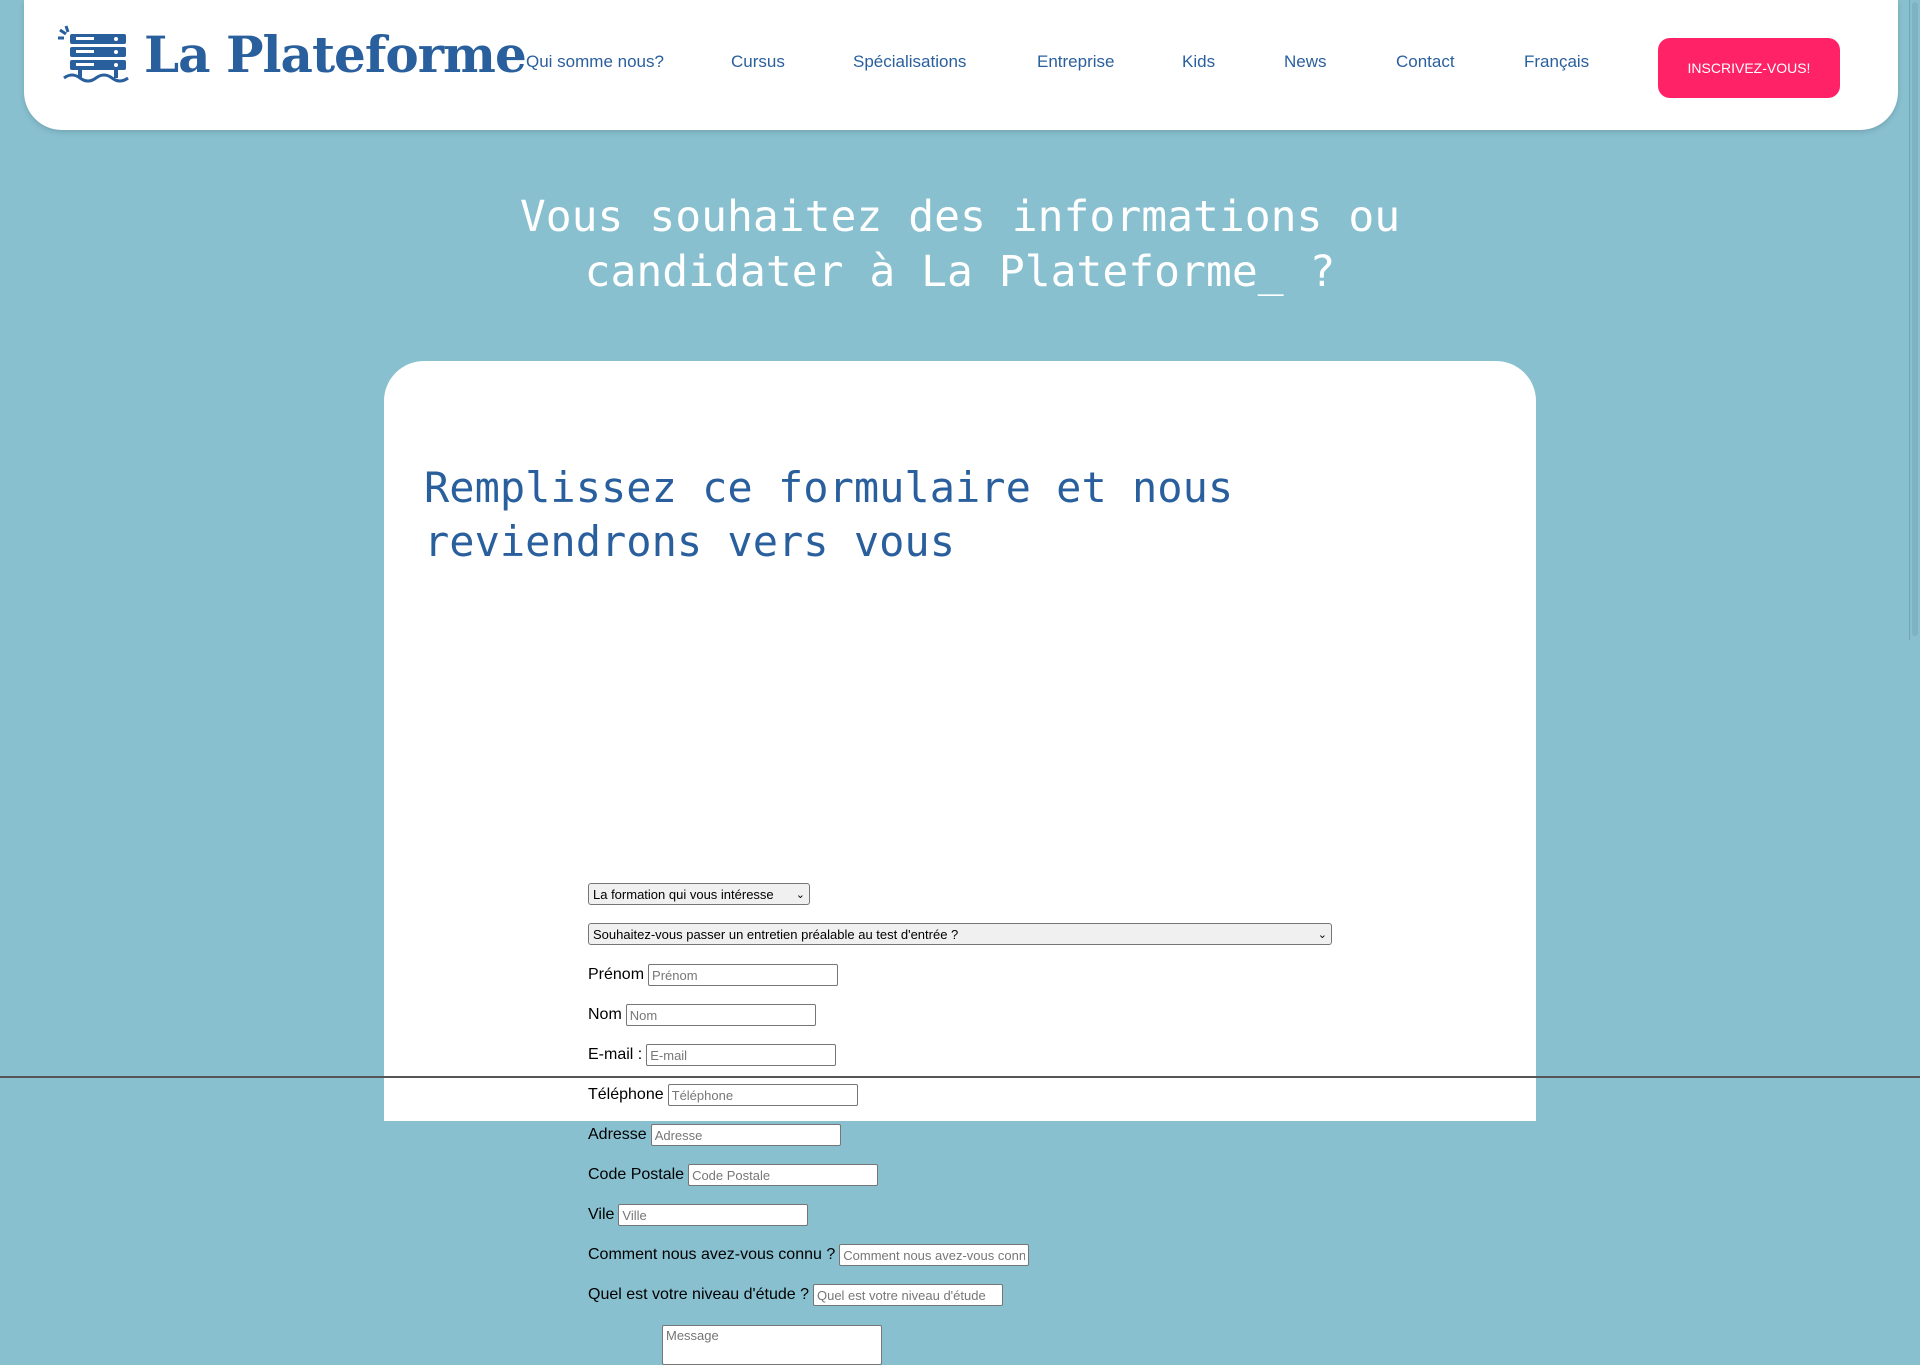 The width and height of the screenshot is (1920, 1365). What do you see at coordinates (1425, 62) in the screenshot?
I see `nav-contact: Contact` at bounding box center [1425, 62].